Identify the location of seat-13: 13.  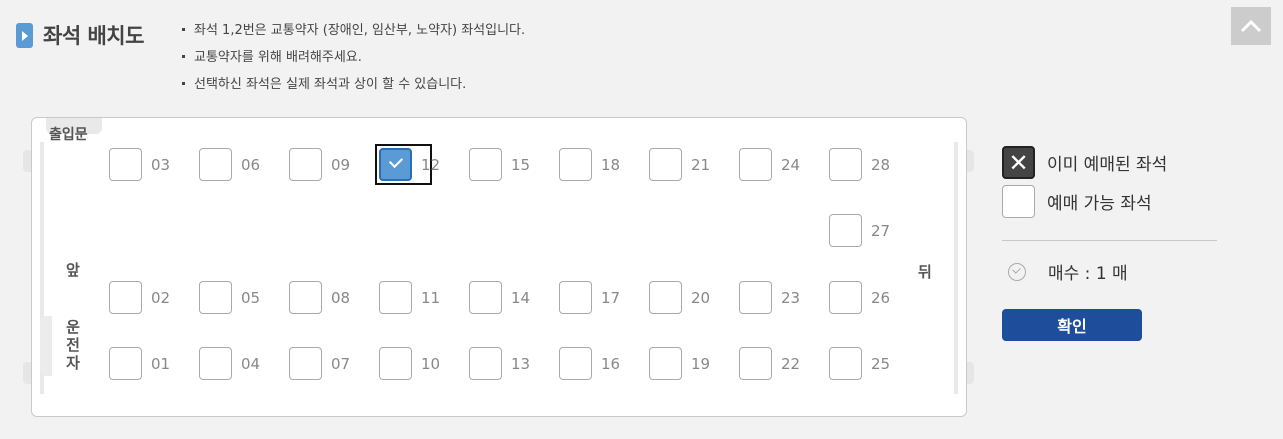
(514, 365).